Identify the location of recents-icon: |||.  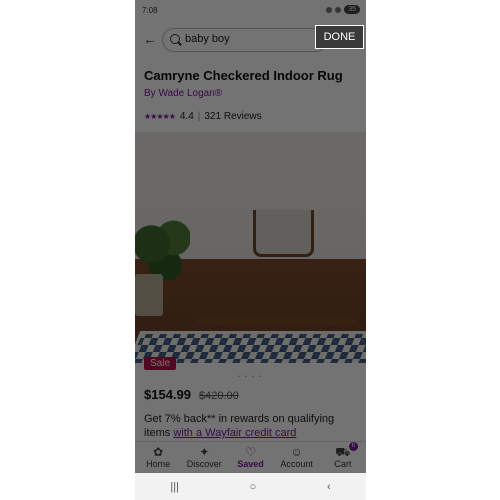
(174, 487).